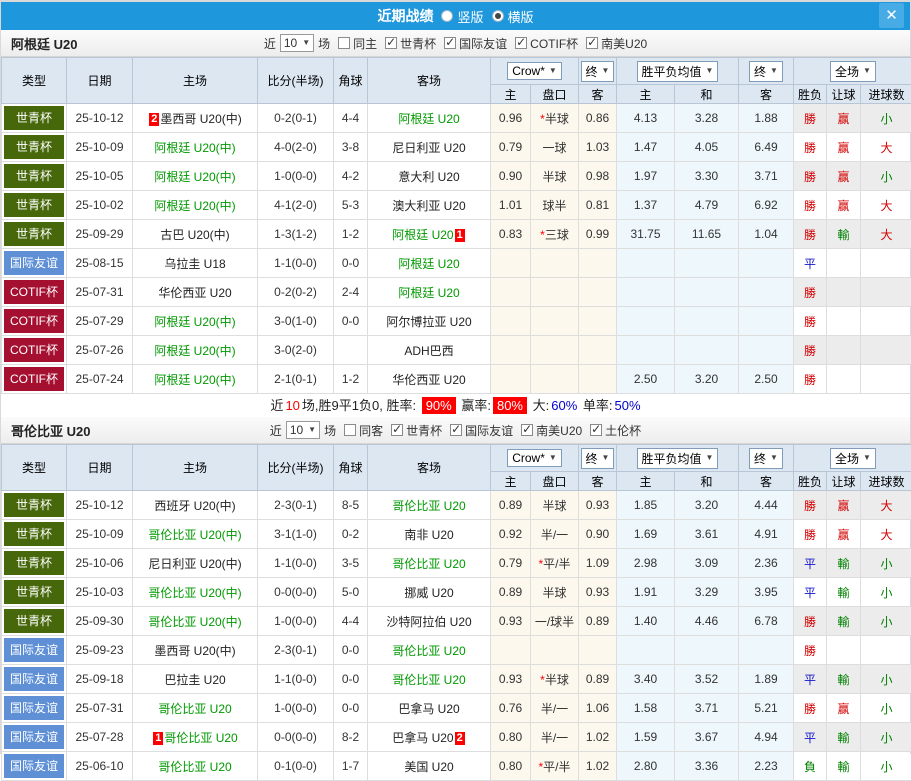 The height and width of the screenshot is (781, 911). I want to click on home-team-cell: 尼日利亚 U20(中), so click(195, 563).